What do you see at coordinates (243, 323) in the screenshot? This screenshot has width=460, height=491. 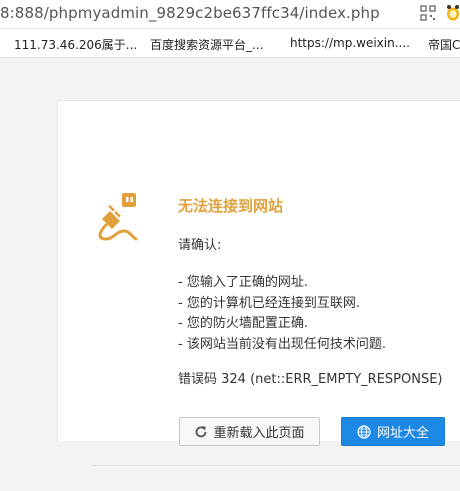 I see `check-item: - 您的防火墙配置正确.` at bounding box center [243, 323].